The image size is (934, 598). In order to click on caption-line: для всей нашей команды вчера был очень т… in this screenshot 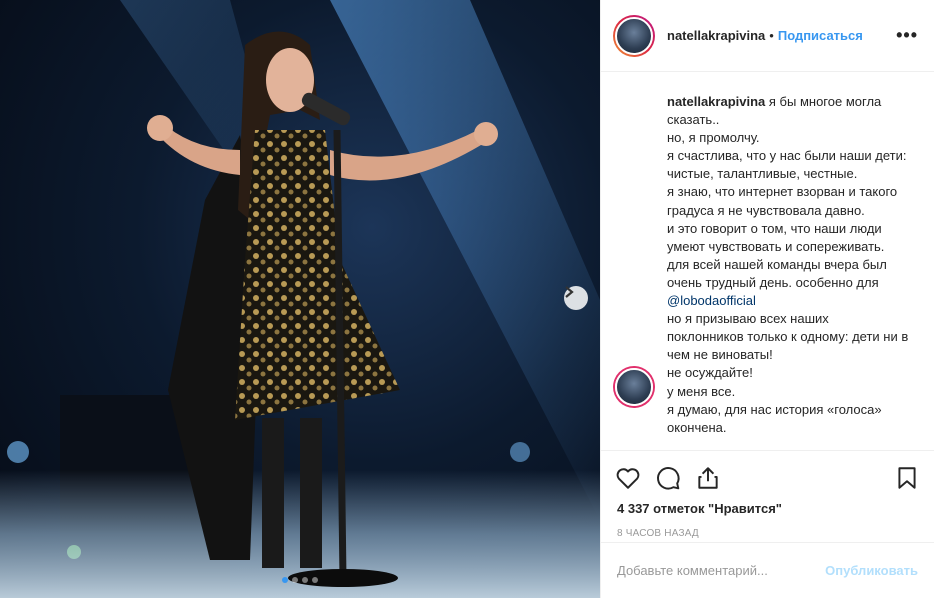, I will do `click(777, 273)`.